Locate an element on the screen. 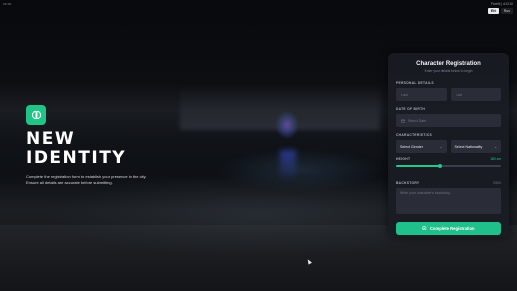 Image resolution: width=517 pixels, height=291 pixels. dob-field: Select Date is located at coordinates (448, 120).